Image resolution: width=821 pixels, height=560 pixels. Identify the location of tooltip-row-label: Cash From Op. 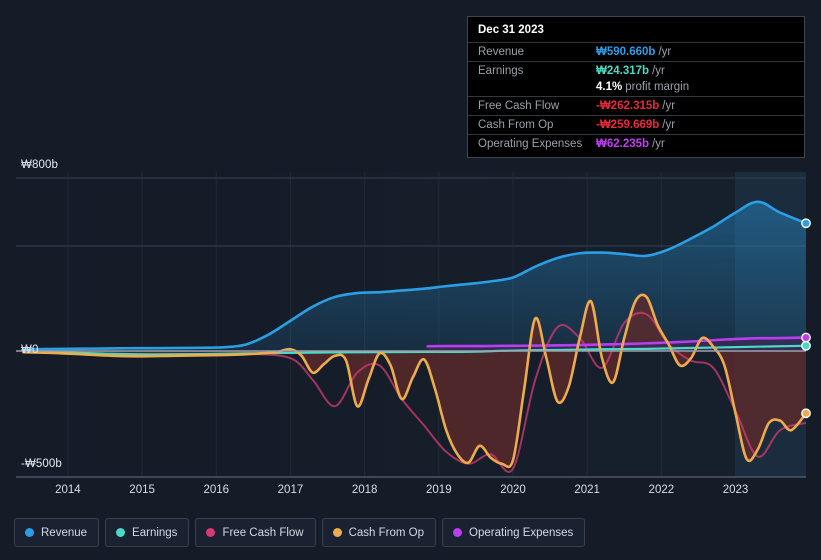
(516, 125).